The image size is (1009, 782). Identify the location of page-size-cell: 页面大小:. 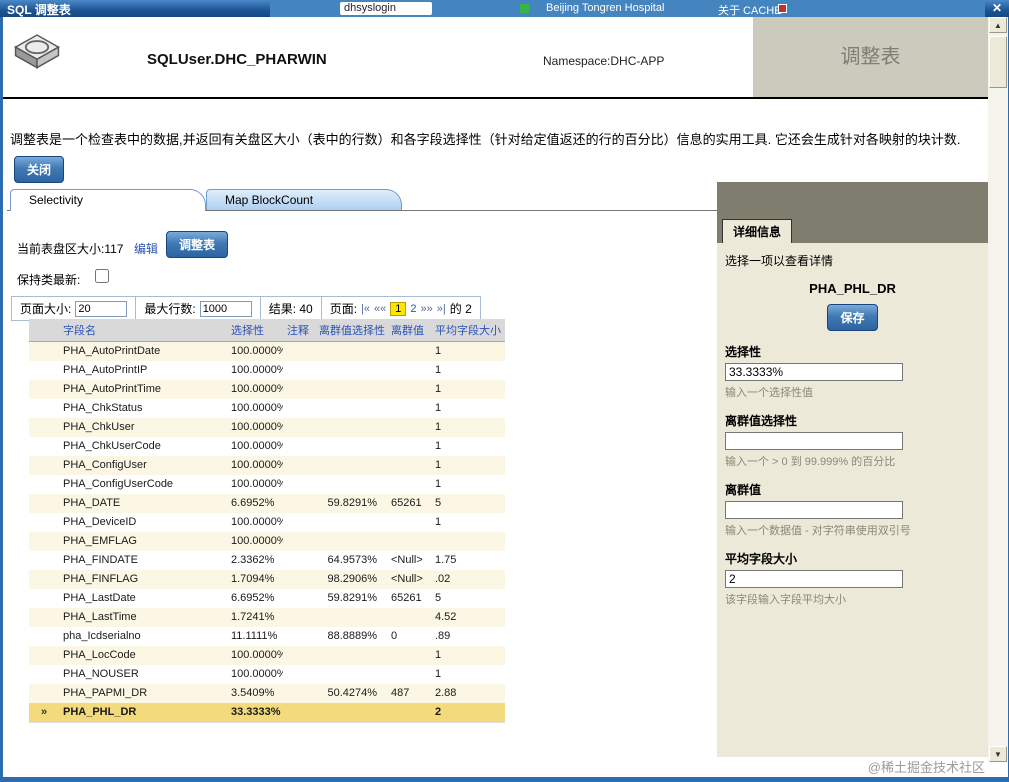
(74, 308).